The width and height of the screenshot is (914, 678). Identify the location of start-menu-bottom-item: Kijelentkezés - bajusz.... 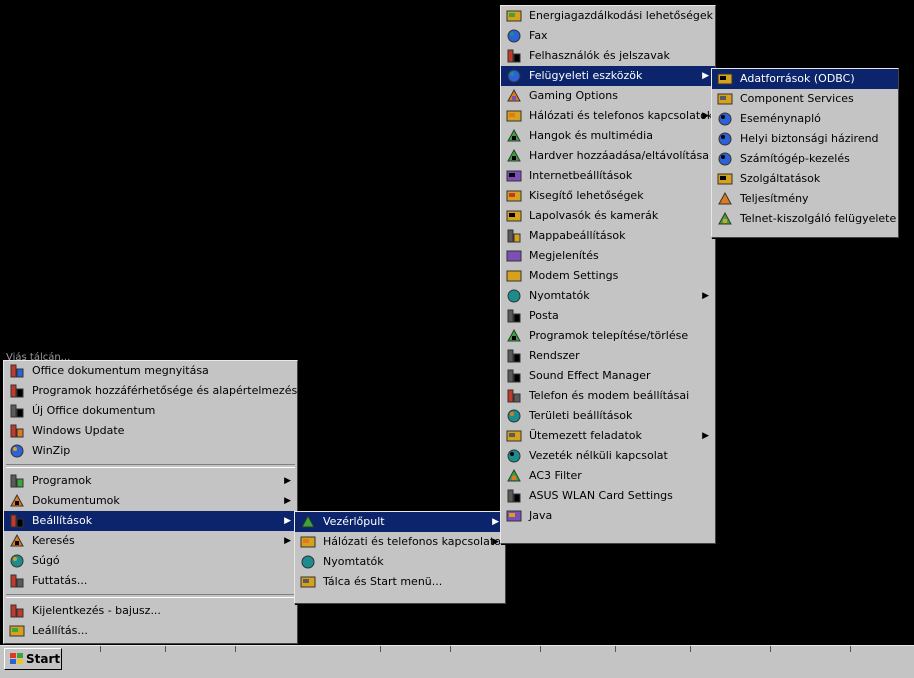
(150, 611).